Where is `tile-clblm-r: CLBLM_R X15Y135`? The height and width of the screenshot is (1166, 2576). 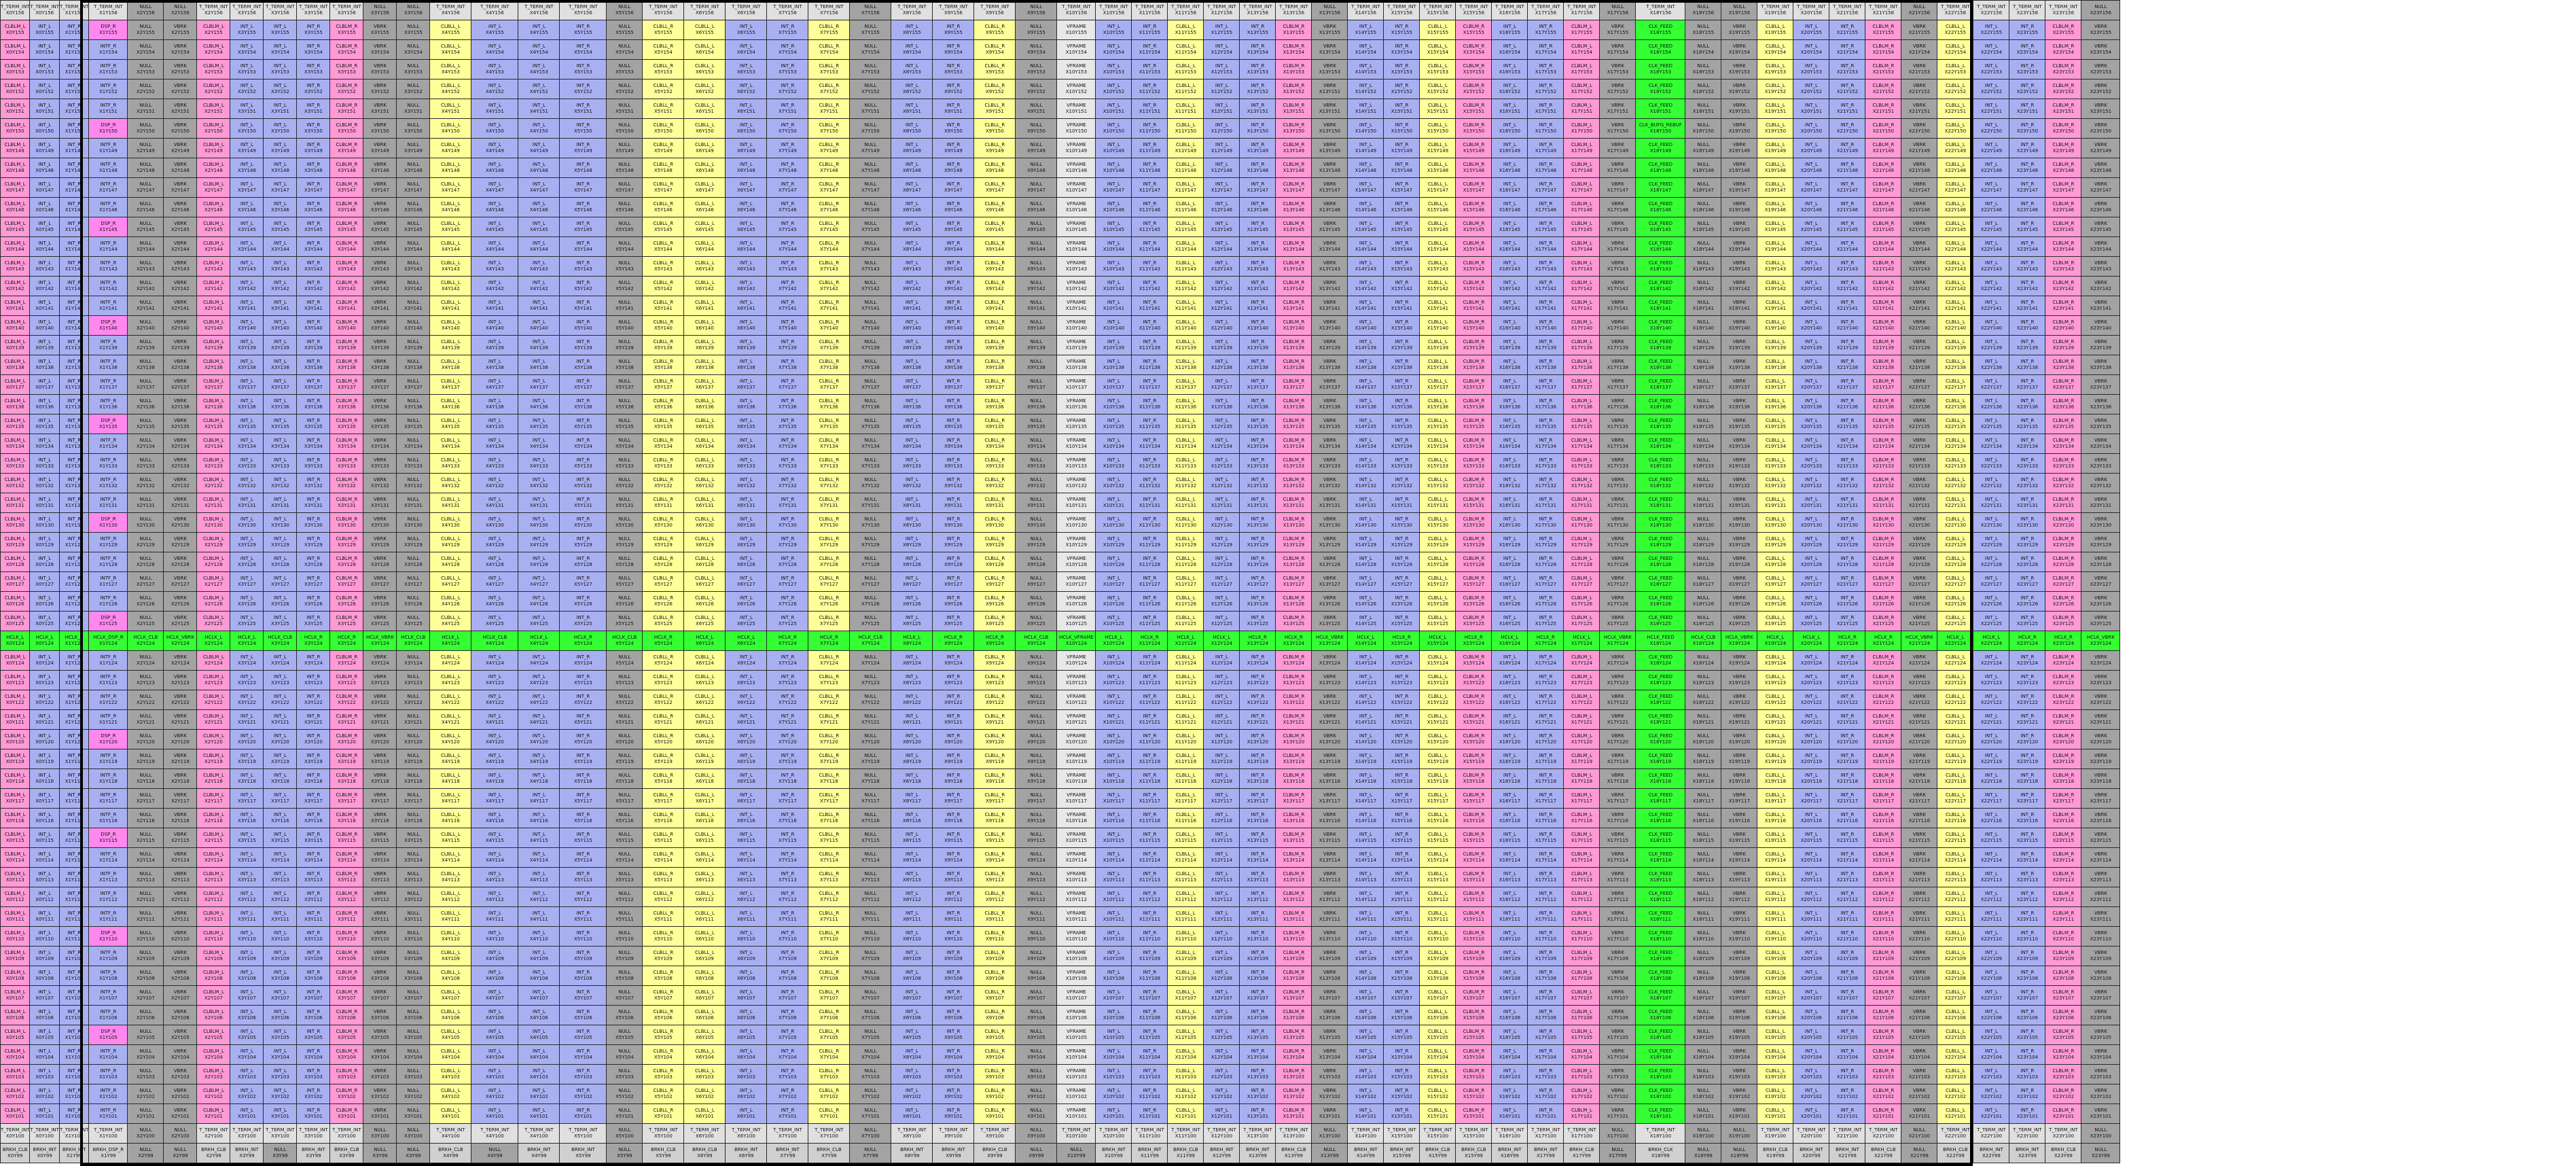
tile-clblm-r: CLBLM_R X15Y135 is located at coordinates (1474, 424).